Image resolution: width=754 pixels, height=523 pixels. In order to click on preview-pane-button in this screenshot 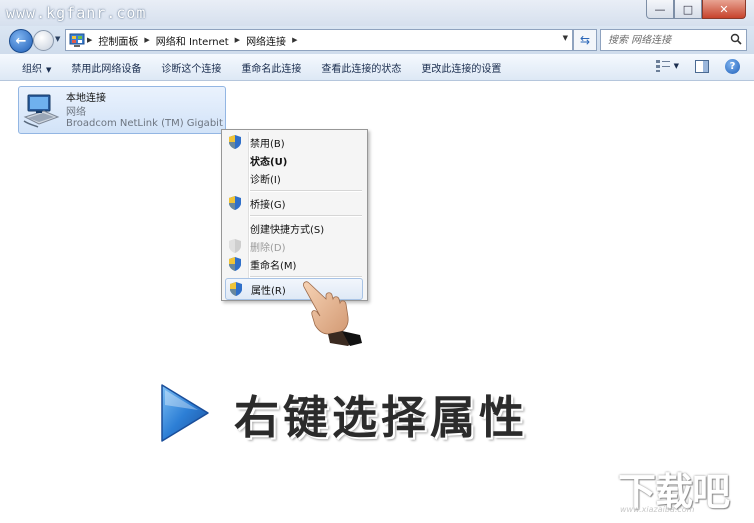, I will do `click(702, 66)`.